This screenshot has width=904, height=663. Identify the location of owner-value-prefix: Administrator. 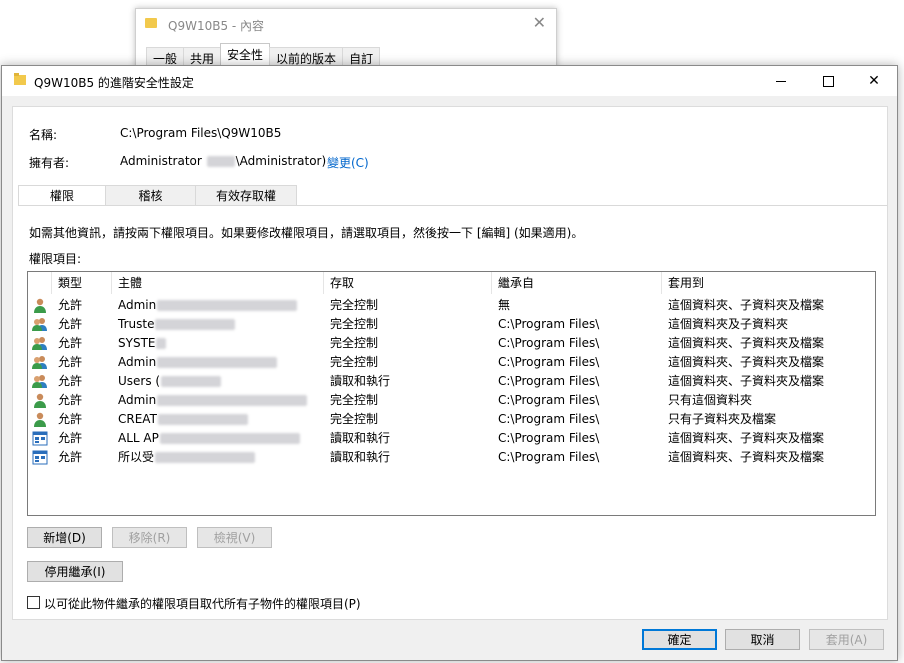
(161, 161).